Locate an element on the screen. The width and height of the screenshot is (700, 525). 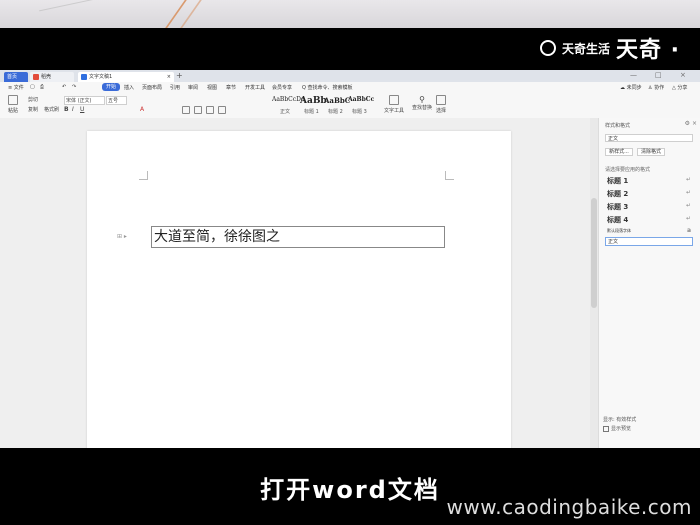
style-normal: AaBbCcDd 正文 is located at coordinates (288, 105).